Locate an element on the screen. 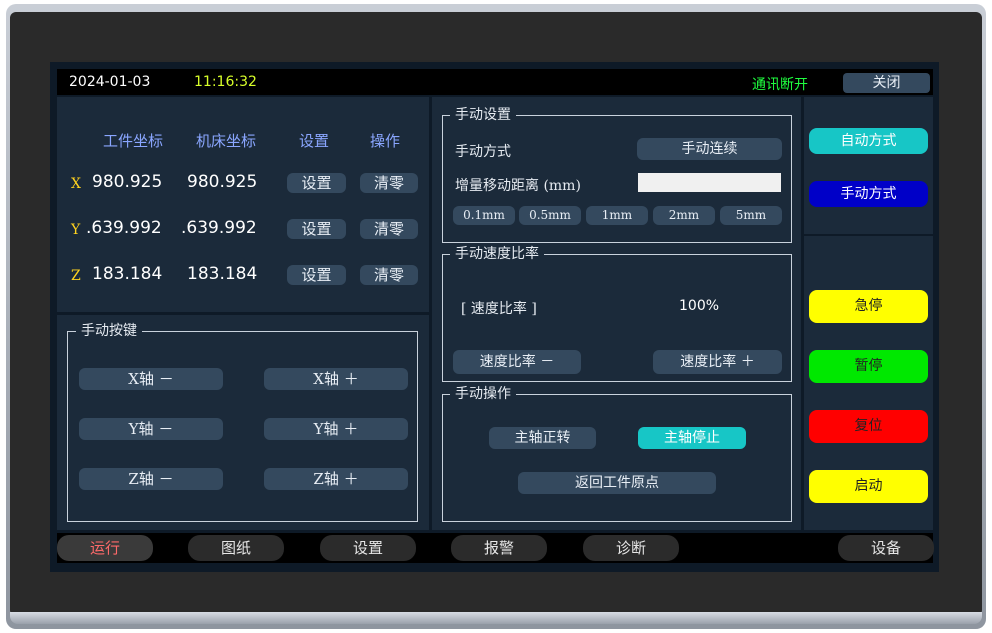  speed-ratio-decrease-button: 速度比率 － is located at coordinates (517, 362).